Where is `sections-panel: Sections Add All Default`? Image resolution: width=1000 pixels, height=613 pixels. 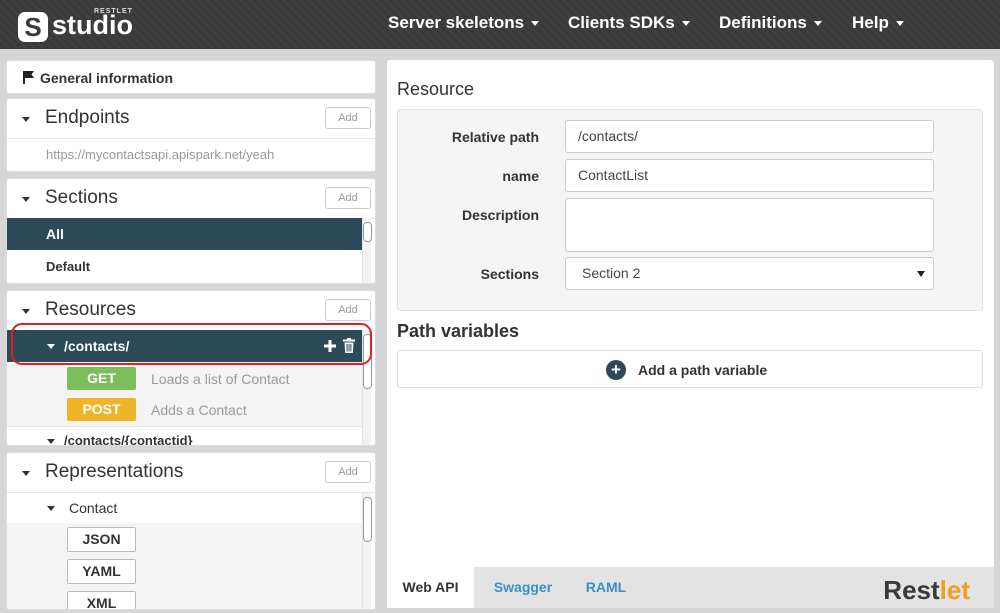
sections-panel: Sections Add All Default is located at coordinates (191, 231).